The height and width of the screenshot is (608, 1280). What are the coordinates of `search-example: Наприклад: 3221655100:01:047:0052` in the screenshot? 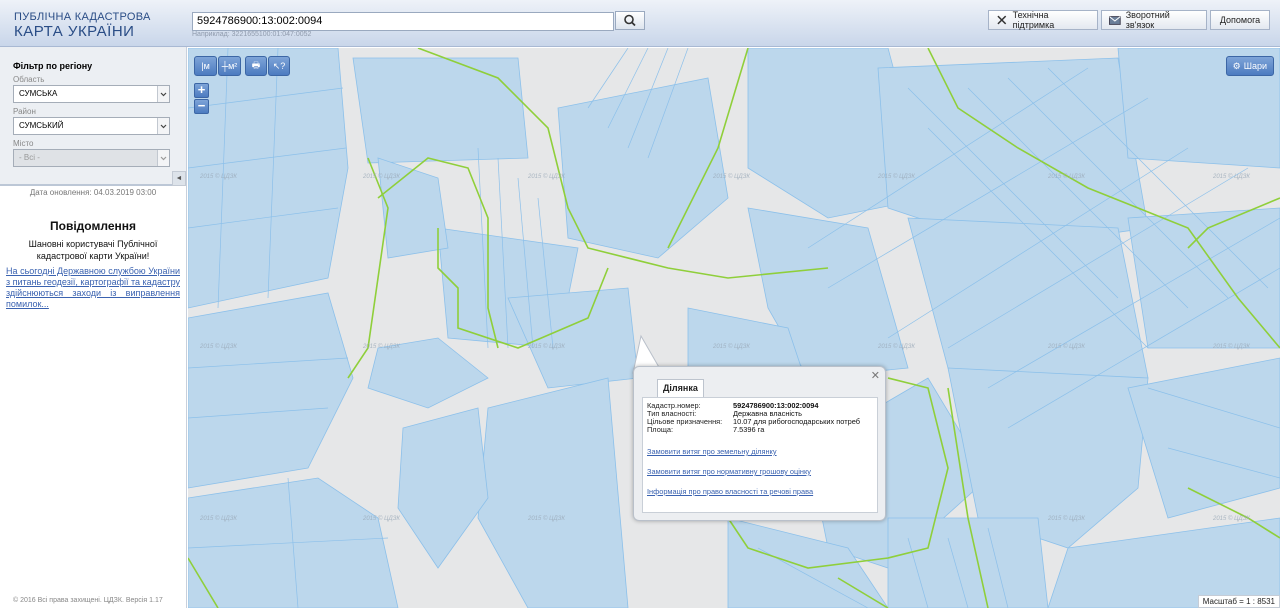 It's located at (252, 34).